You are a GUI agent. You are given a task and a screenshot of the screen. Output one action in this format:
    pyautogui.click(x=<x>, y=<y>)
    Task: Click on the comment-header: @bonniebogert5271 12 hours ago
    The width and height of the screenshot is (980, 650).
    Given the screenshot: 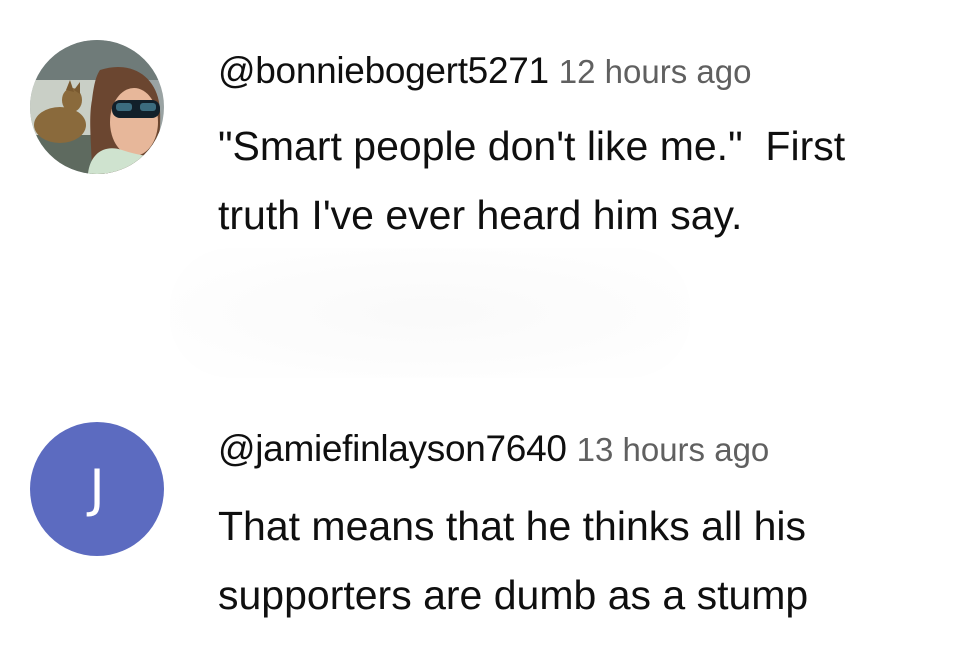 What is the action you would take?
    pyautogui.click(x=484, y=70)
    